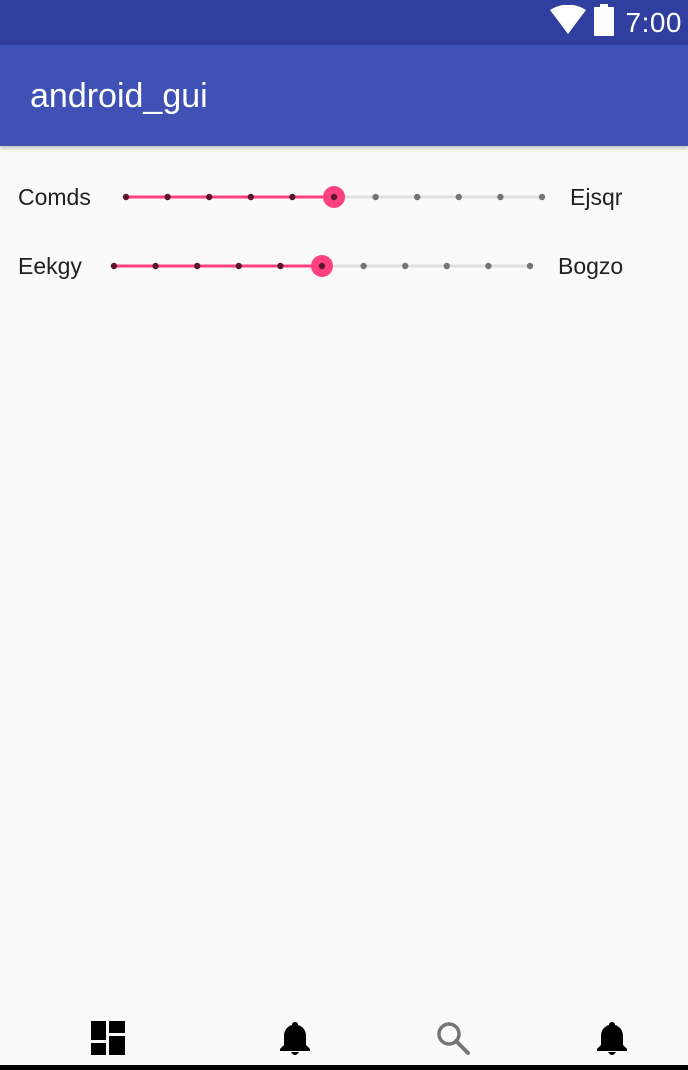  What do you see at coordinates (591, 266) in the screenshot?
I see `slider-right-label: Bogzo` at bounding box center [591, 266].